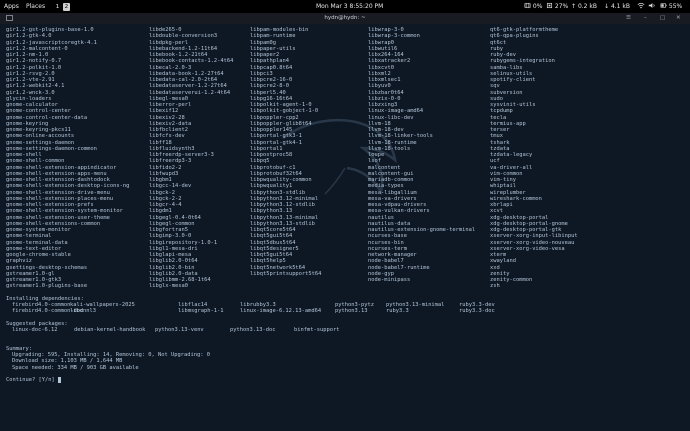 The height and width of the screenshot is (431, 690). What do you see at coordinates (397, 311) in the screenshot?
I see `dependency-name: ruby3.3` at bounding box center [397, 311].